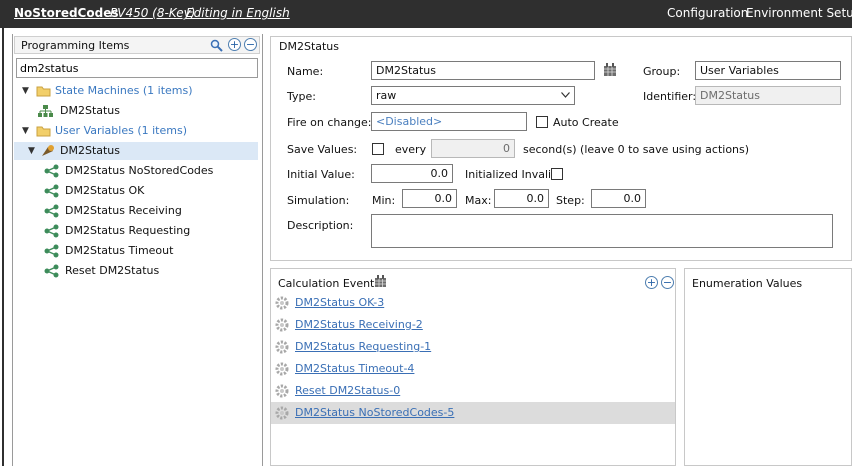 The image size is (852, 466). Describe the element at coordinates (513, 174) in the screenshot. I see `initialized-invalid-label: Initialized Invalid:` at that location.